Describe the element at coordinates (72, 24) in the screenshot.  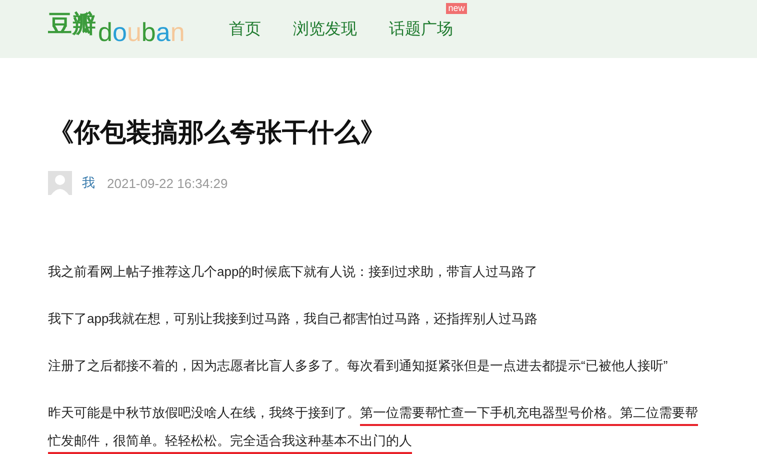
I see `logo: 豆瓣` at that location.